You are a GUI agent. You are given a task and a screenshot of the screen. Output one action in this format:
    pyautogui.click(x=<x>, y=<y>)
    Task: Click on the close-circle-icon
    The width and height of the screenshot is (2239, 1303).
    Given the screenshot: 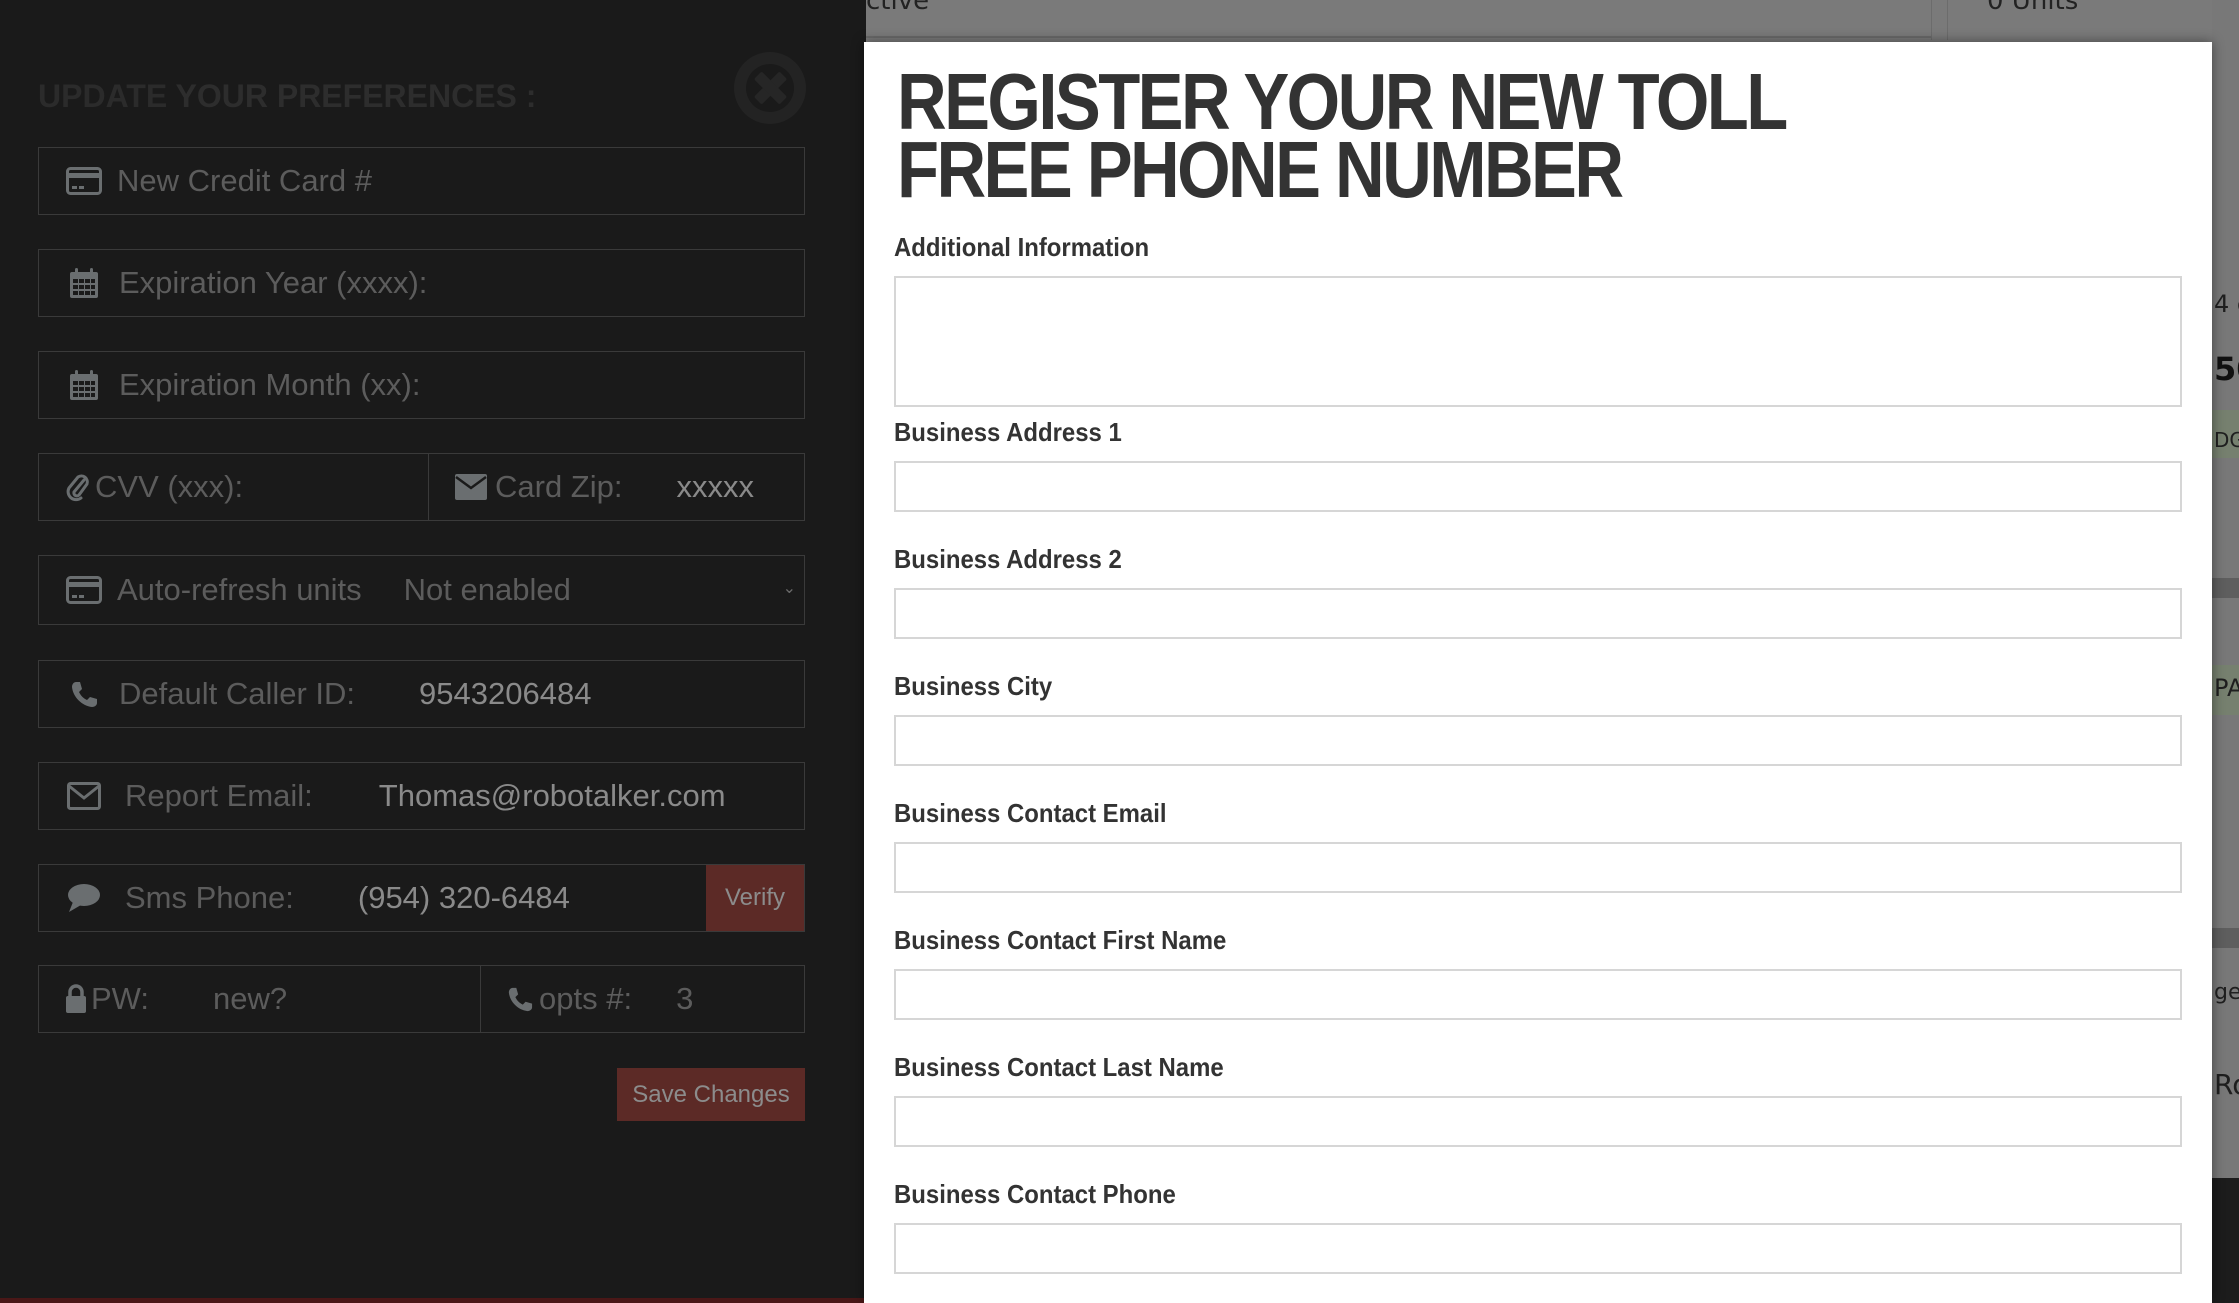 What is the action you would take?
    pyautogui.click(x=770, y=88)
    